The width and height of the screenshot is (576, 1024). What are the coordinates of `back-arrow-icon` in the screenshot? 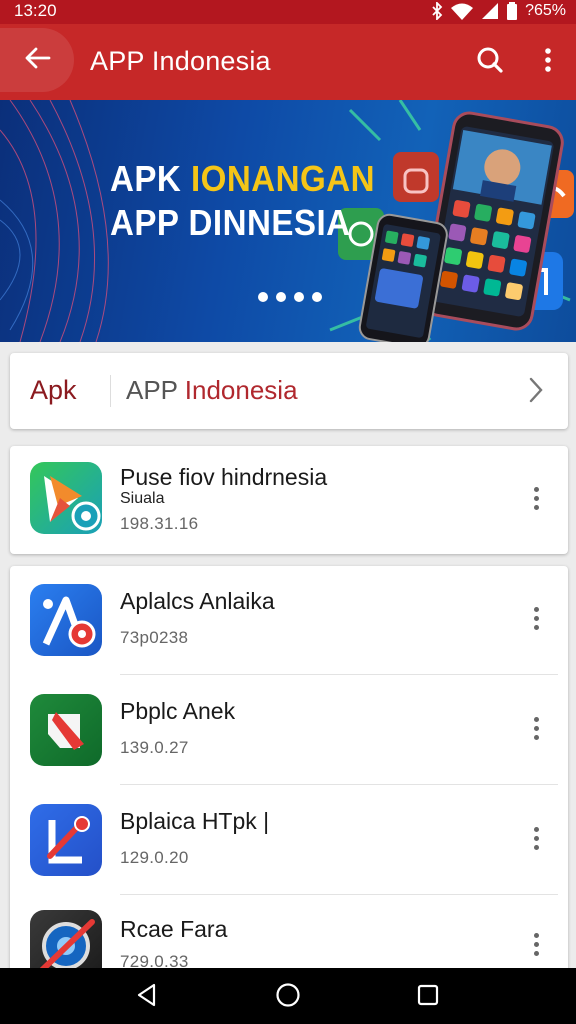 It's located at (37, 60).